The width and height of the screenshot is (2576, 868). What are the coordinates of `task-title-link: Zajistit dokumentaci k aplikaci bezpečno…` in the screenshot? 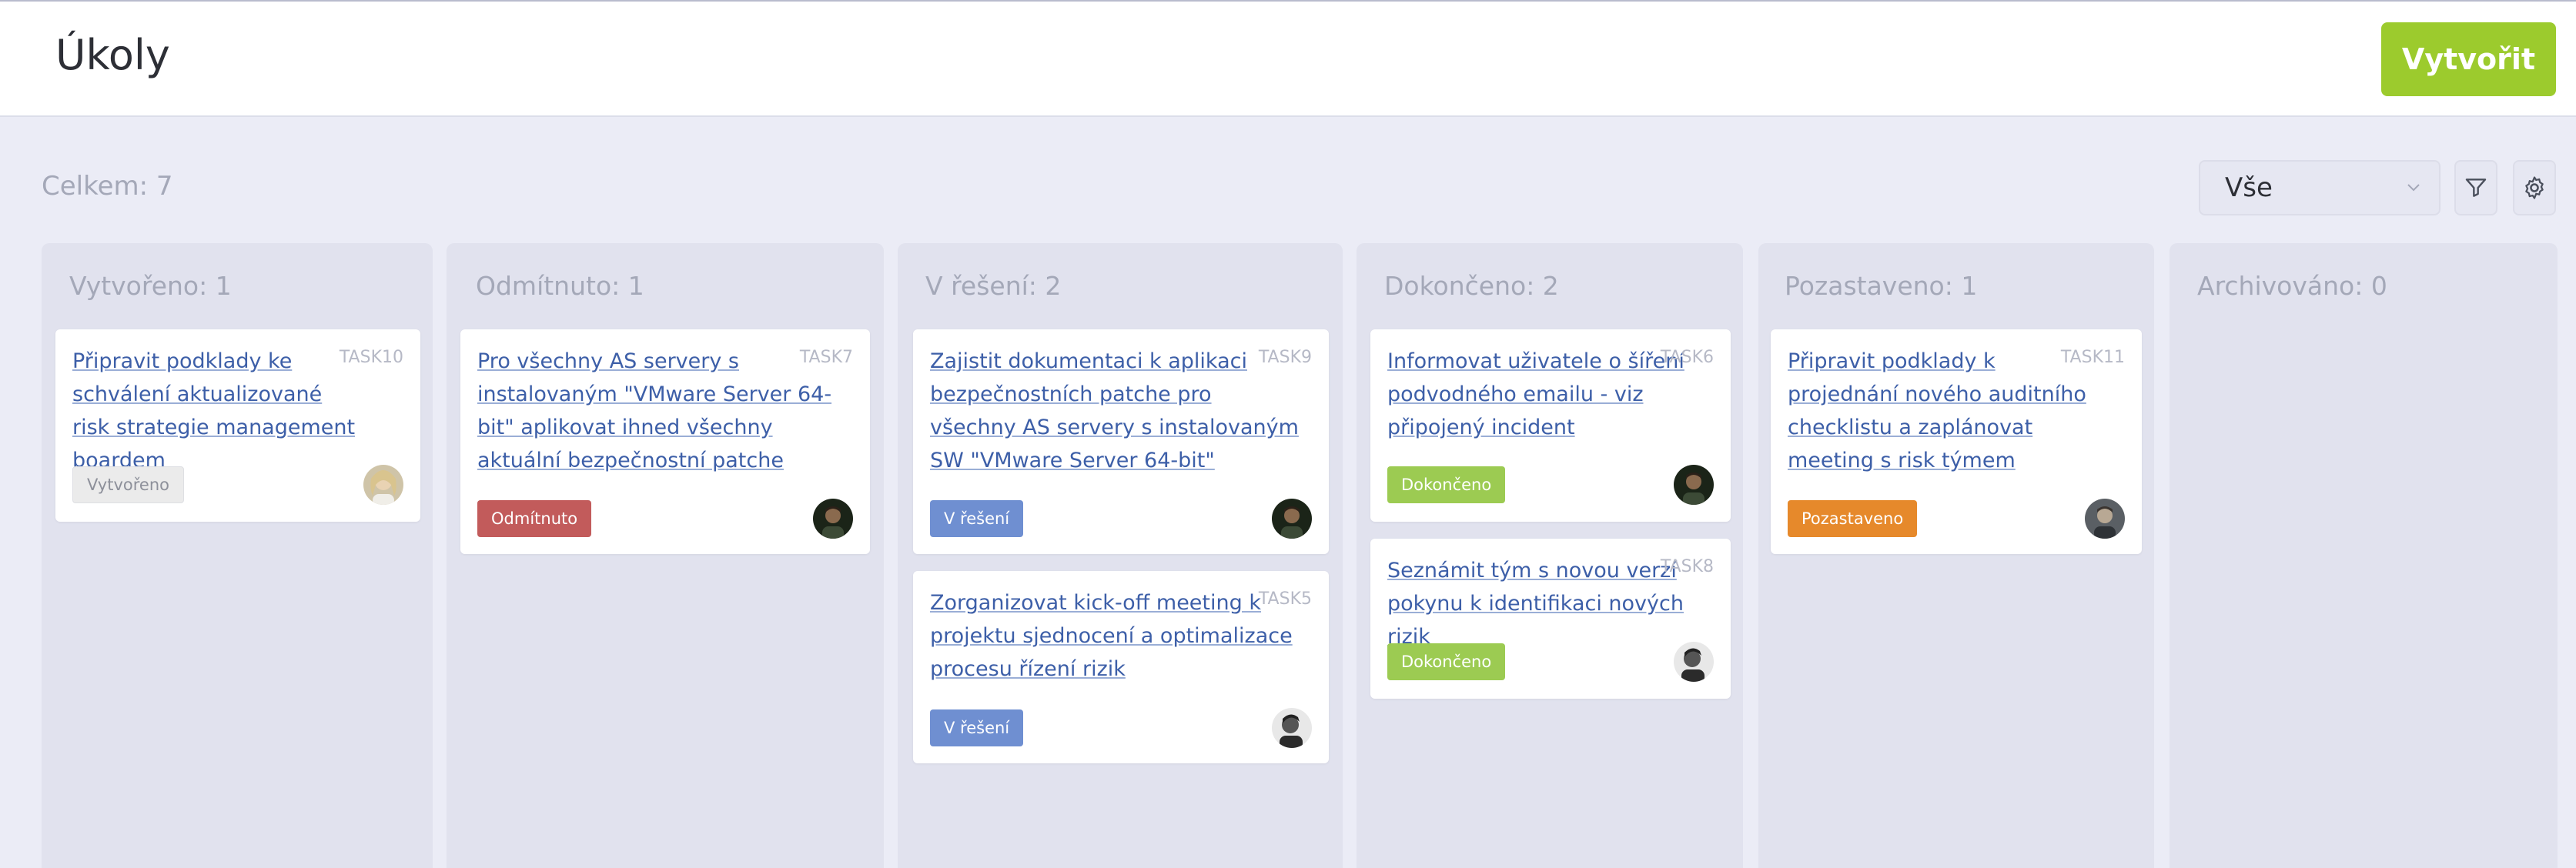 It's located at (1115, 411).